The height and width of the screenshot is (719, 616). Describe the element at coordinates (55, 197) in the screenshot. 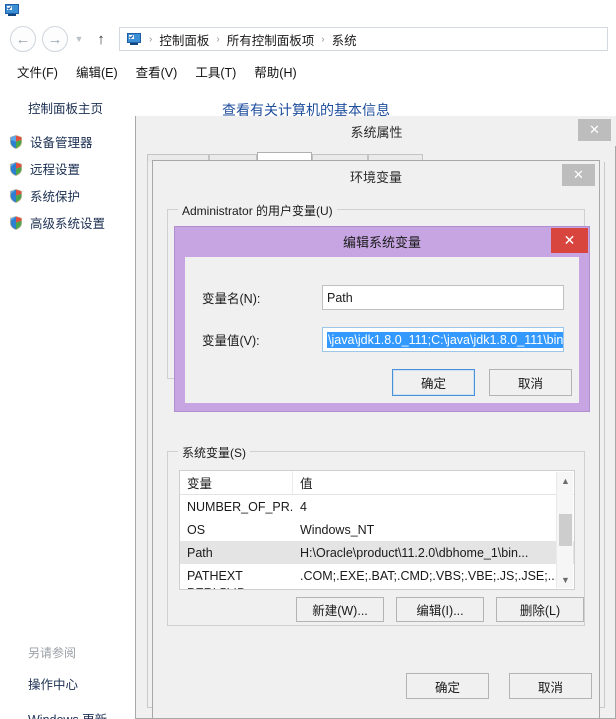

I see `sidebar-item-label: 系统保护` at that location.